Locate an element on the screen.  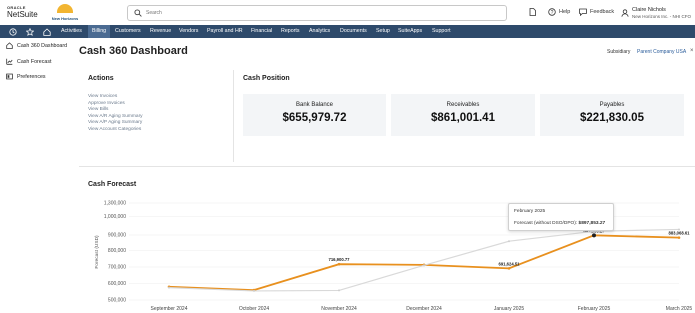
y-tick-label: 700,000 is located at coordinates (117, 268).